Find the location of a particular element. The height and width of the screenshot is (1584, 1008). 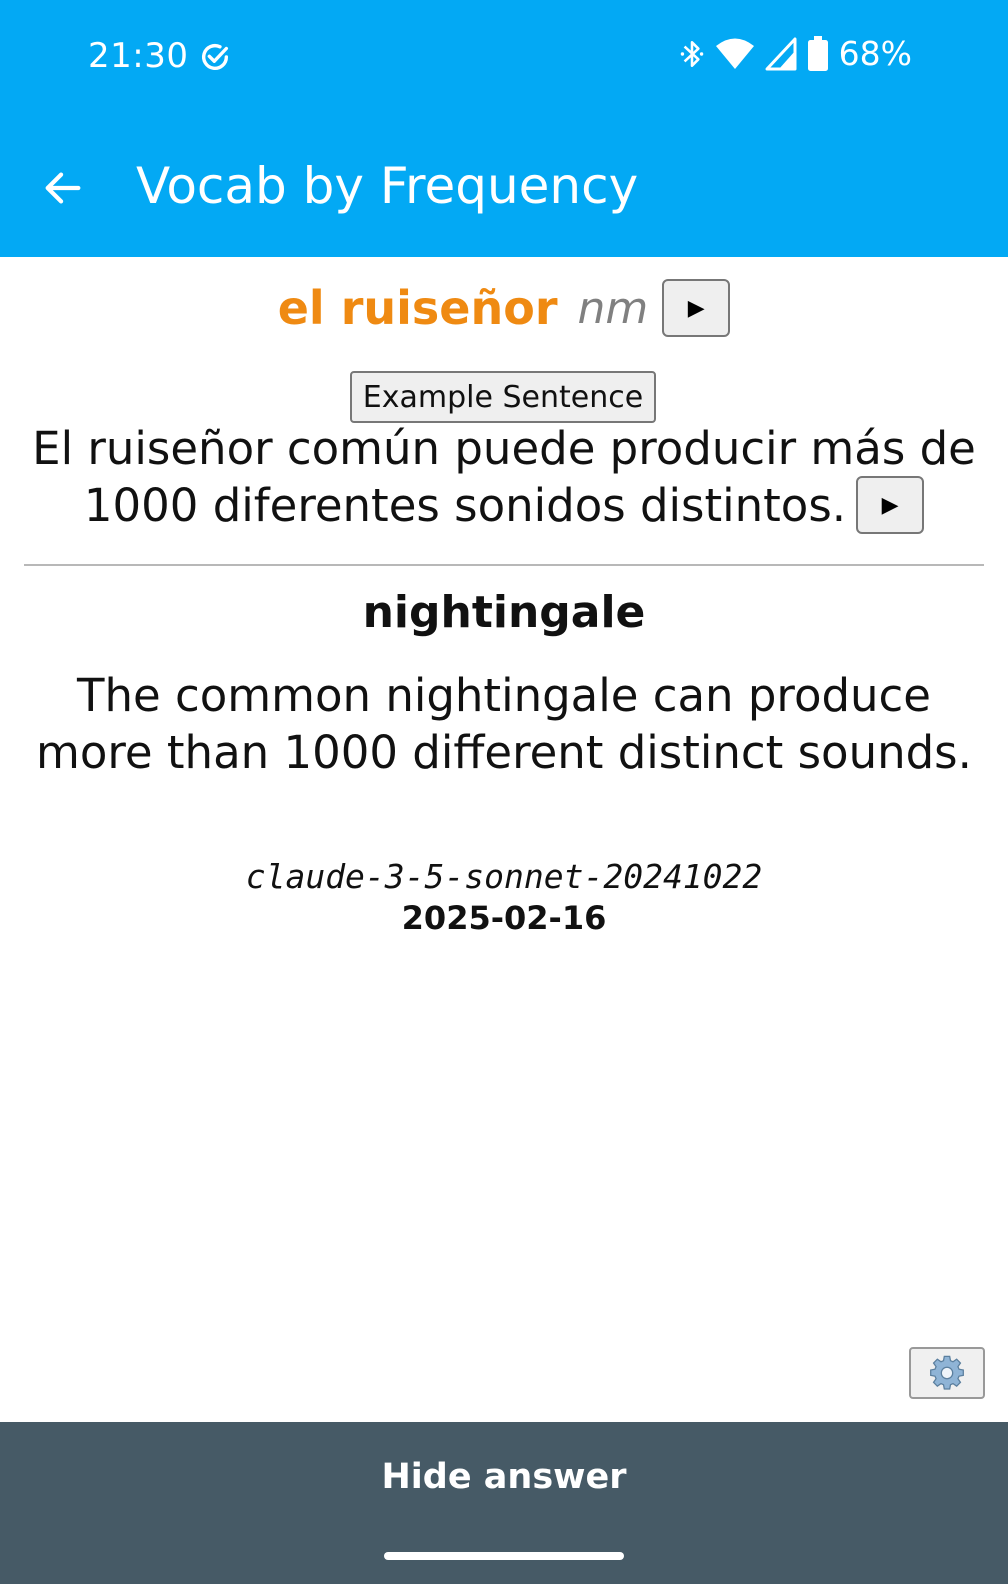

settings-button is located at coordinates (947, 1373).